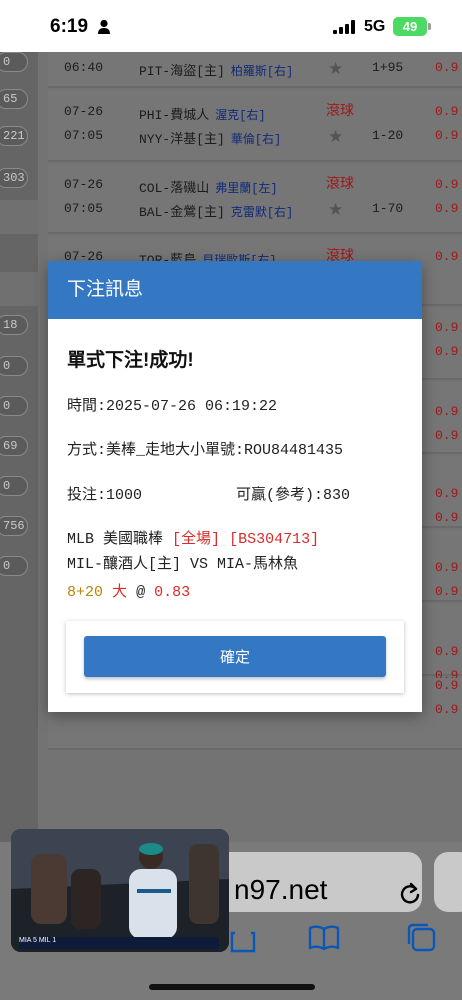 Image resolution: width=462 pixels, height=1000 pixels. I want to click on person-icon, so click(104, 26).